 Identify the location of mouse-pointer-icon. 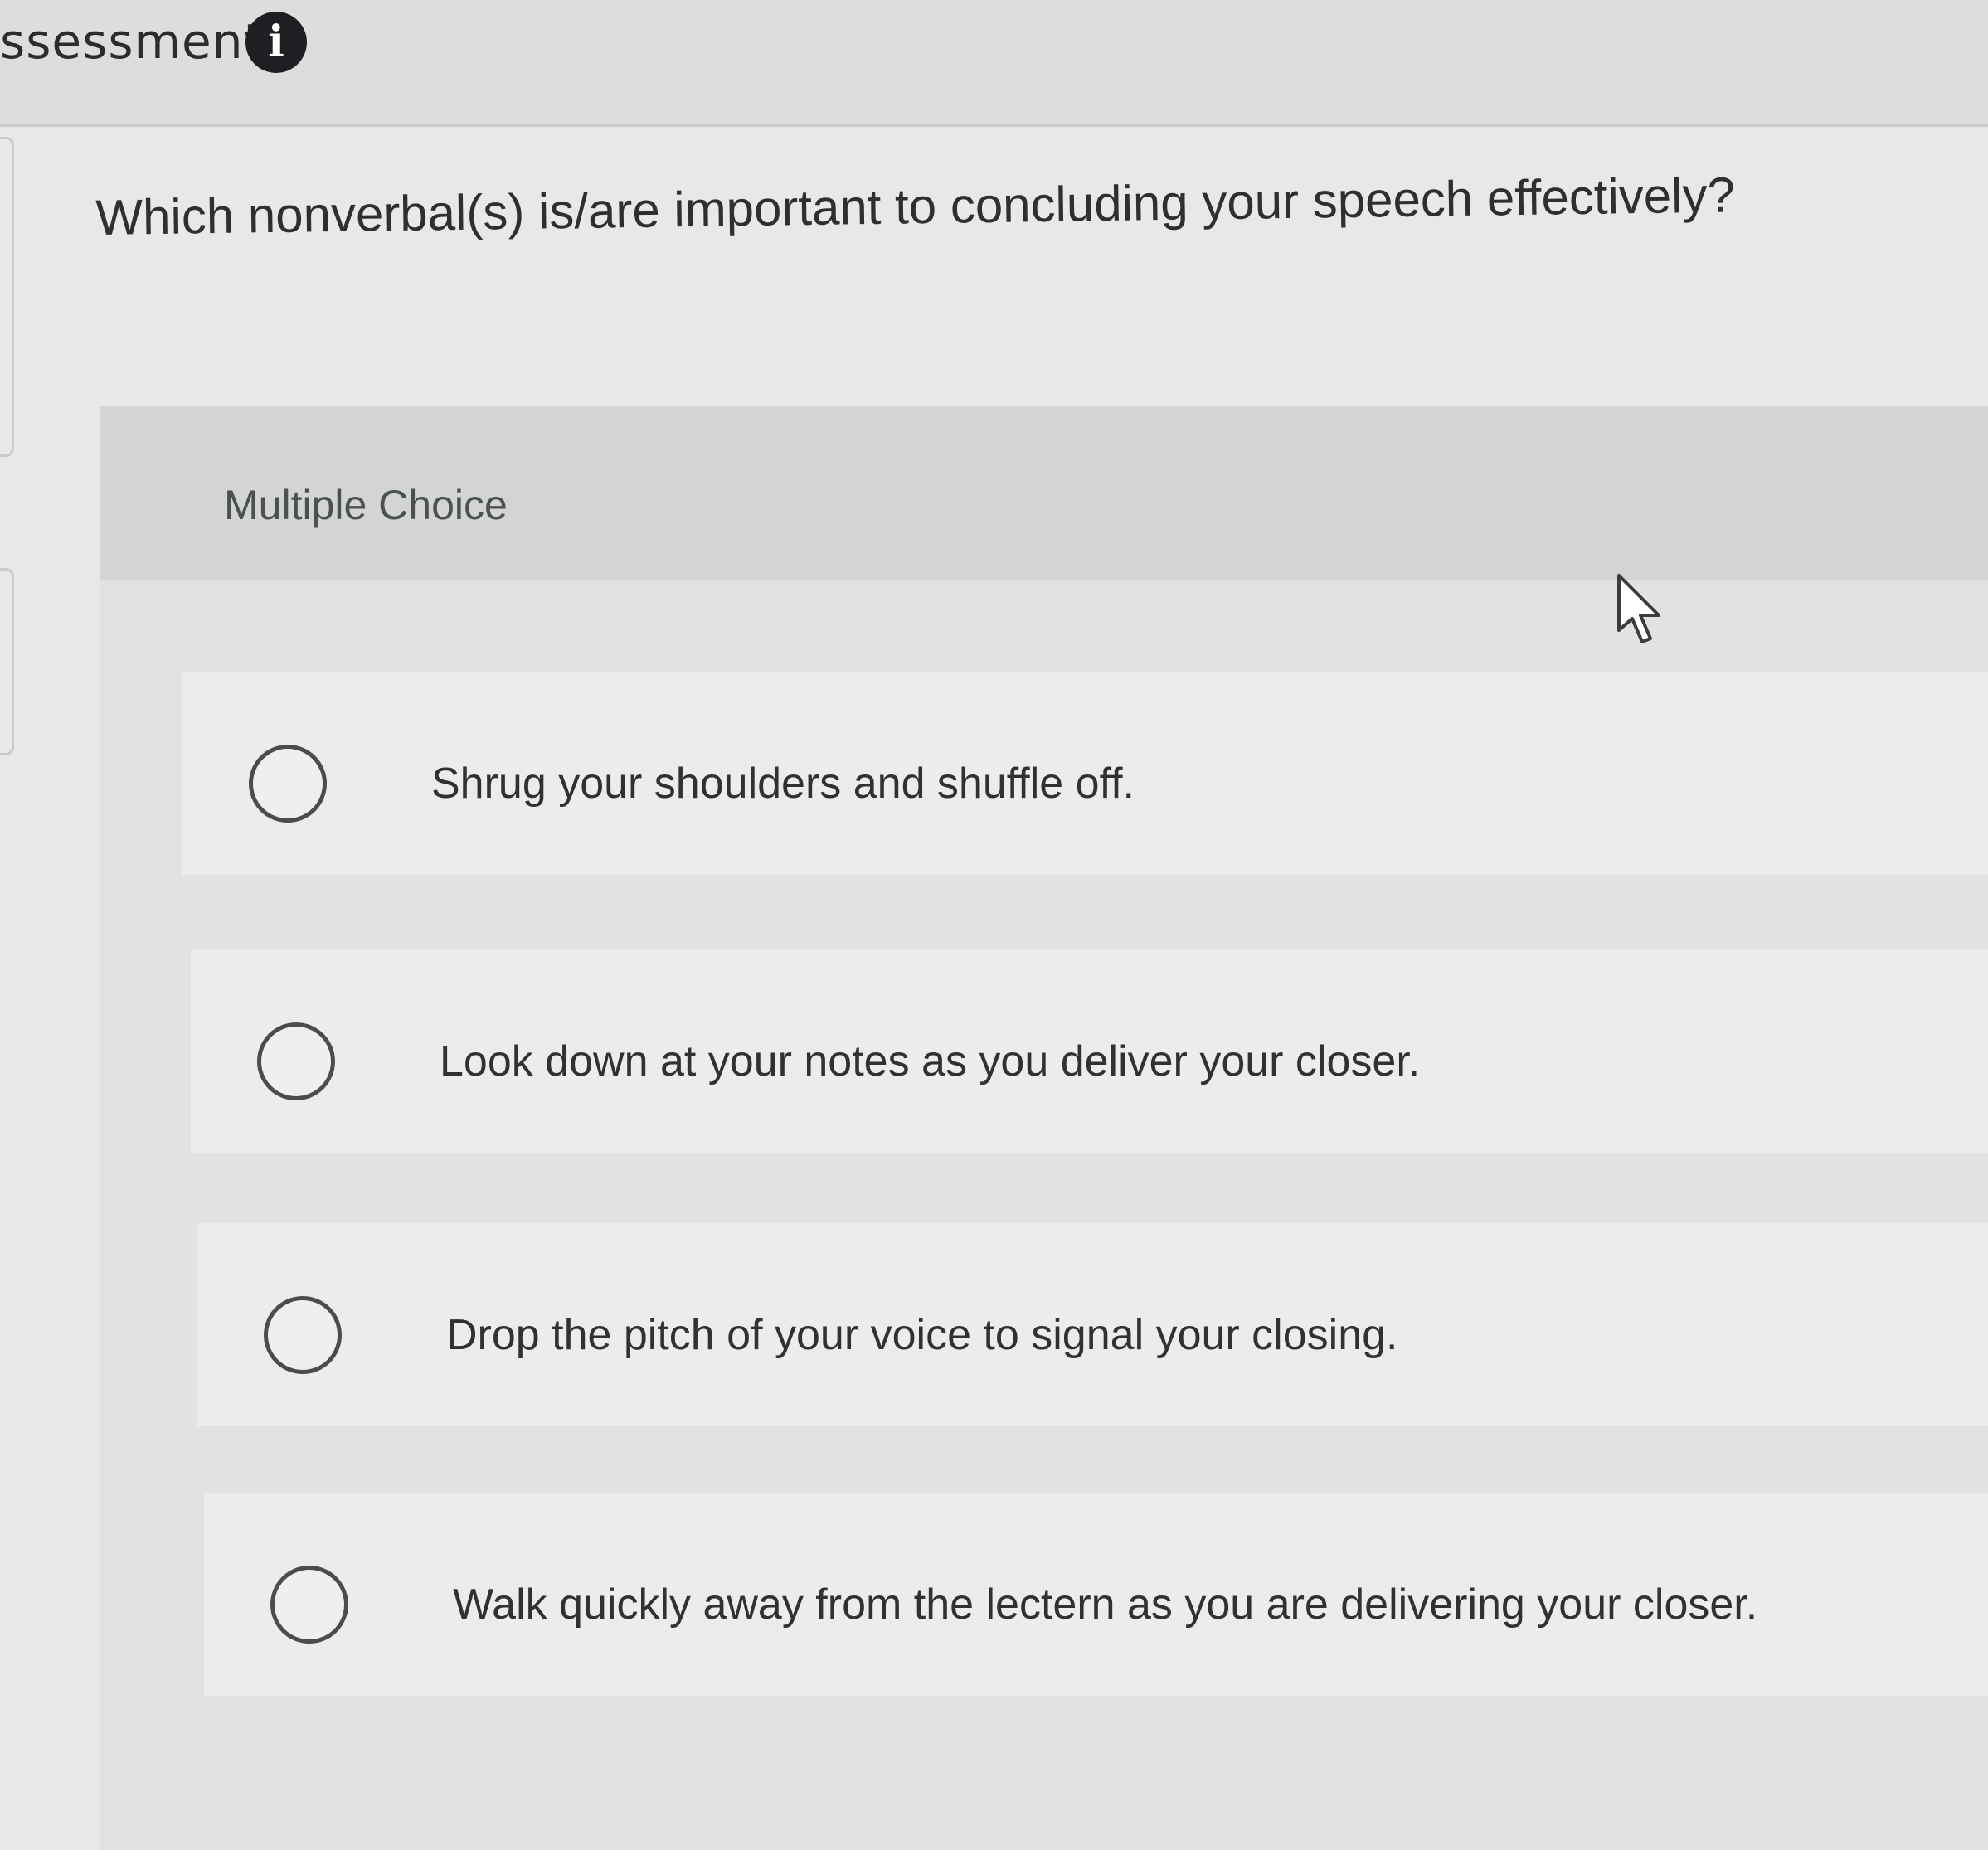
(1638, 608).